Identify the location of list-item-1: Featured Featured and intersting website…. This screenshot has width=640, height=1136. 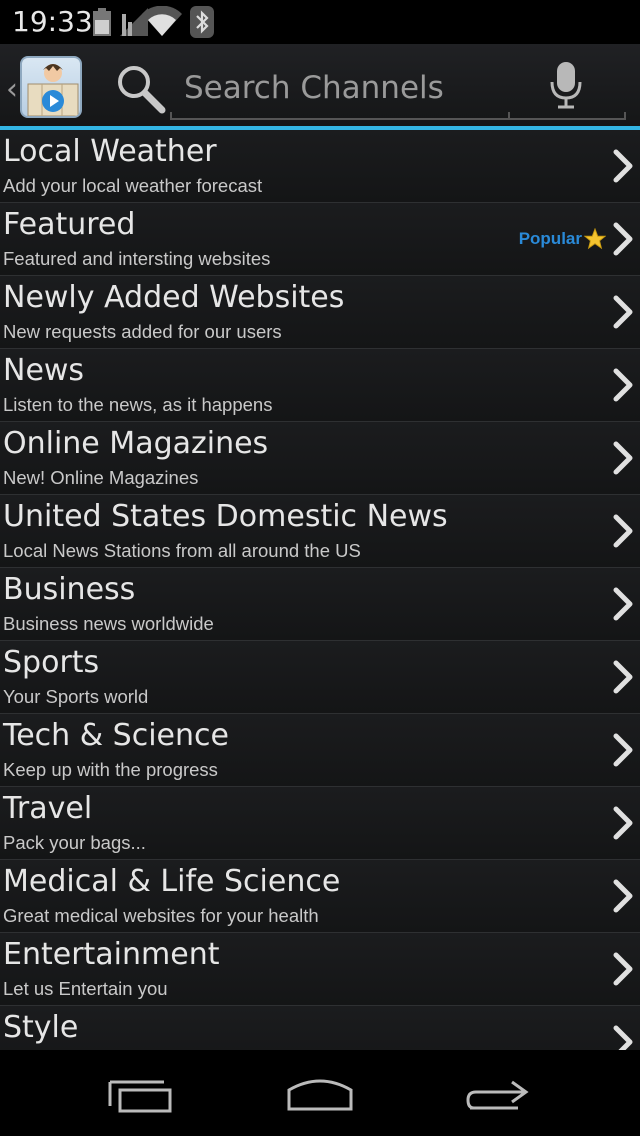
(320, 239).